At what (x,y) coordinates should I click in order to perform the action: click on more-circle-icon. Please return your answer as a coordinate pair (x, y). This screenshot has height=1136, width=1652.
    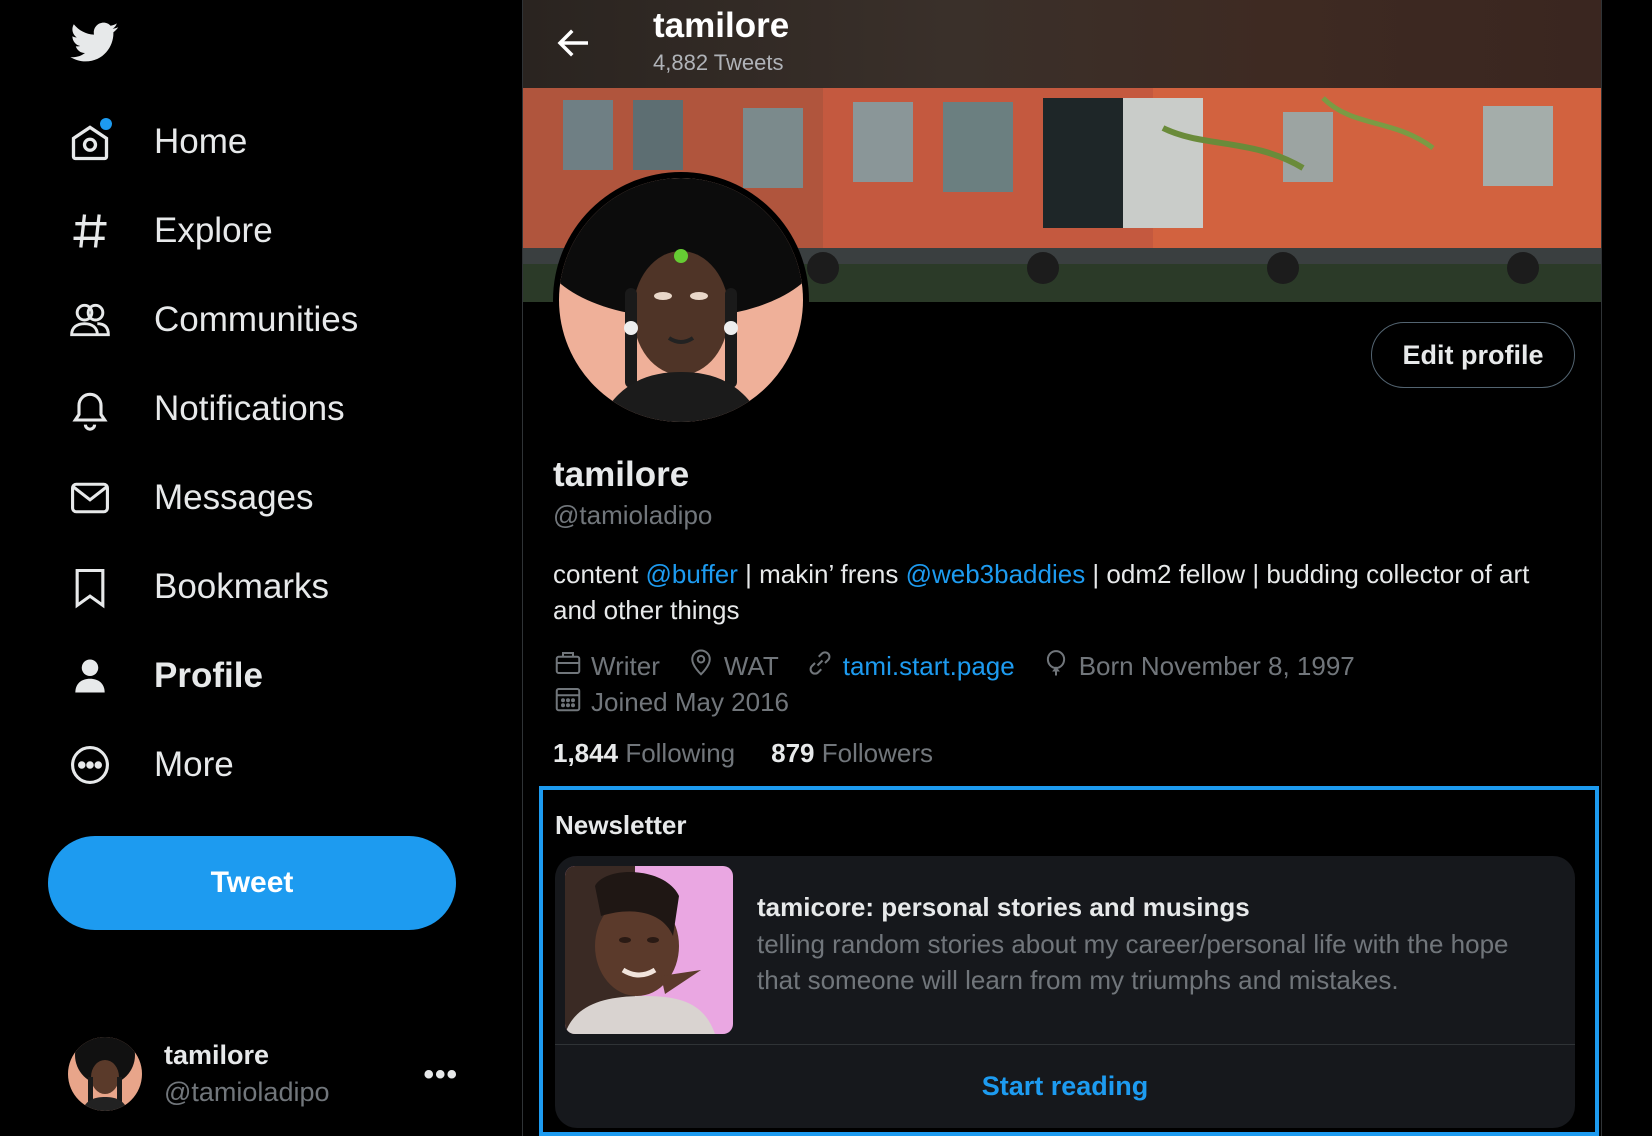
    Looking at the image, I should click on (90, 765).